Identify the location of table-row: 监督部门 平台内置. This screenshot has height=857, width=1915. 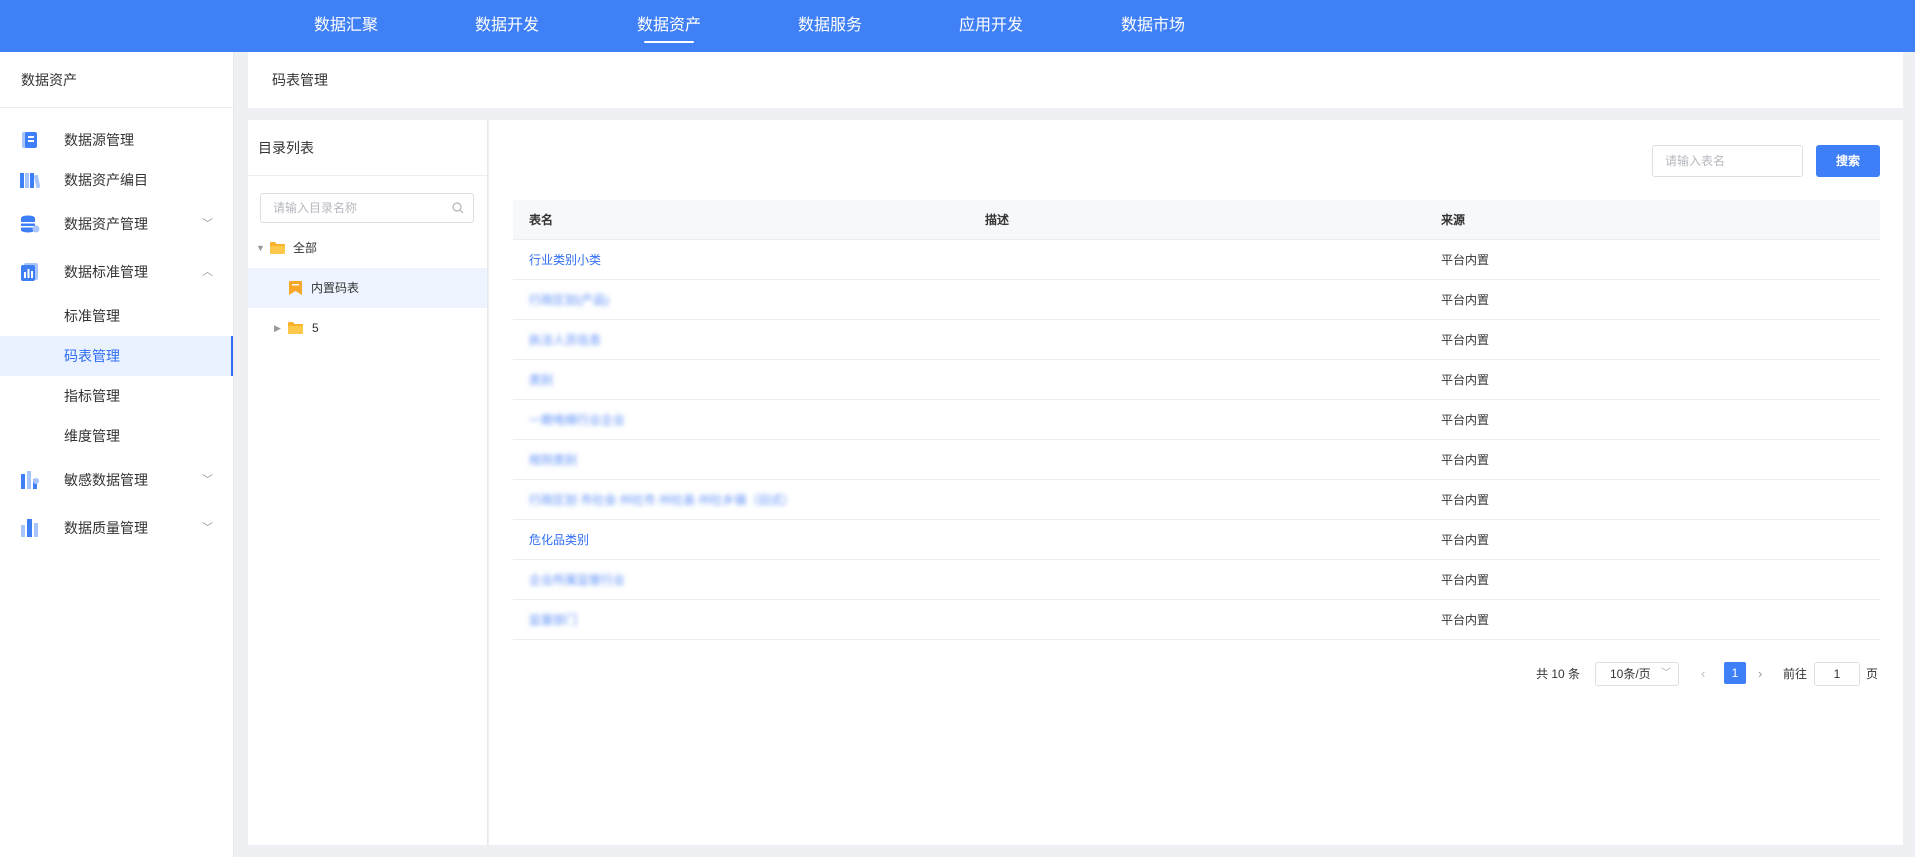
(1196, 620).